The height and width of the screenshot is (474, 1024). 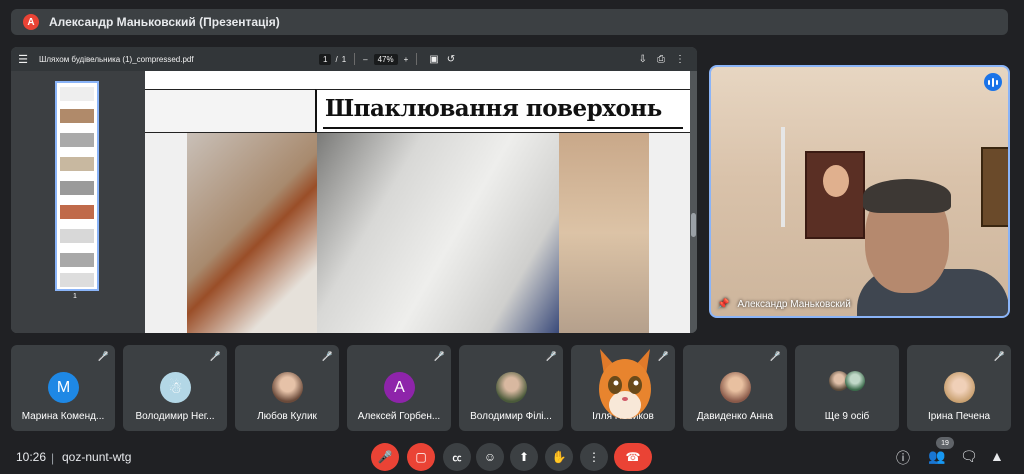 I want to click on participant-tile: 🎤 Давиденко Анна, so click(x=735, y=388).